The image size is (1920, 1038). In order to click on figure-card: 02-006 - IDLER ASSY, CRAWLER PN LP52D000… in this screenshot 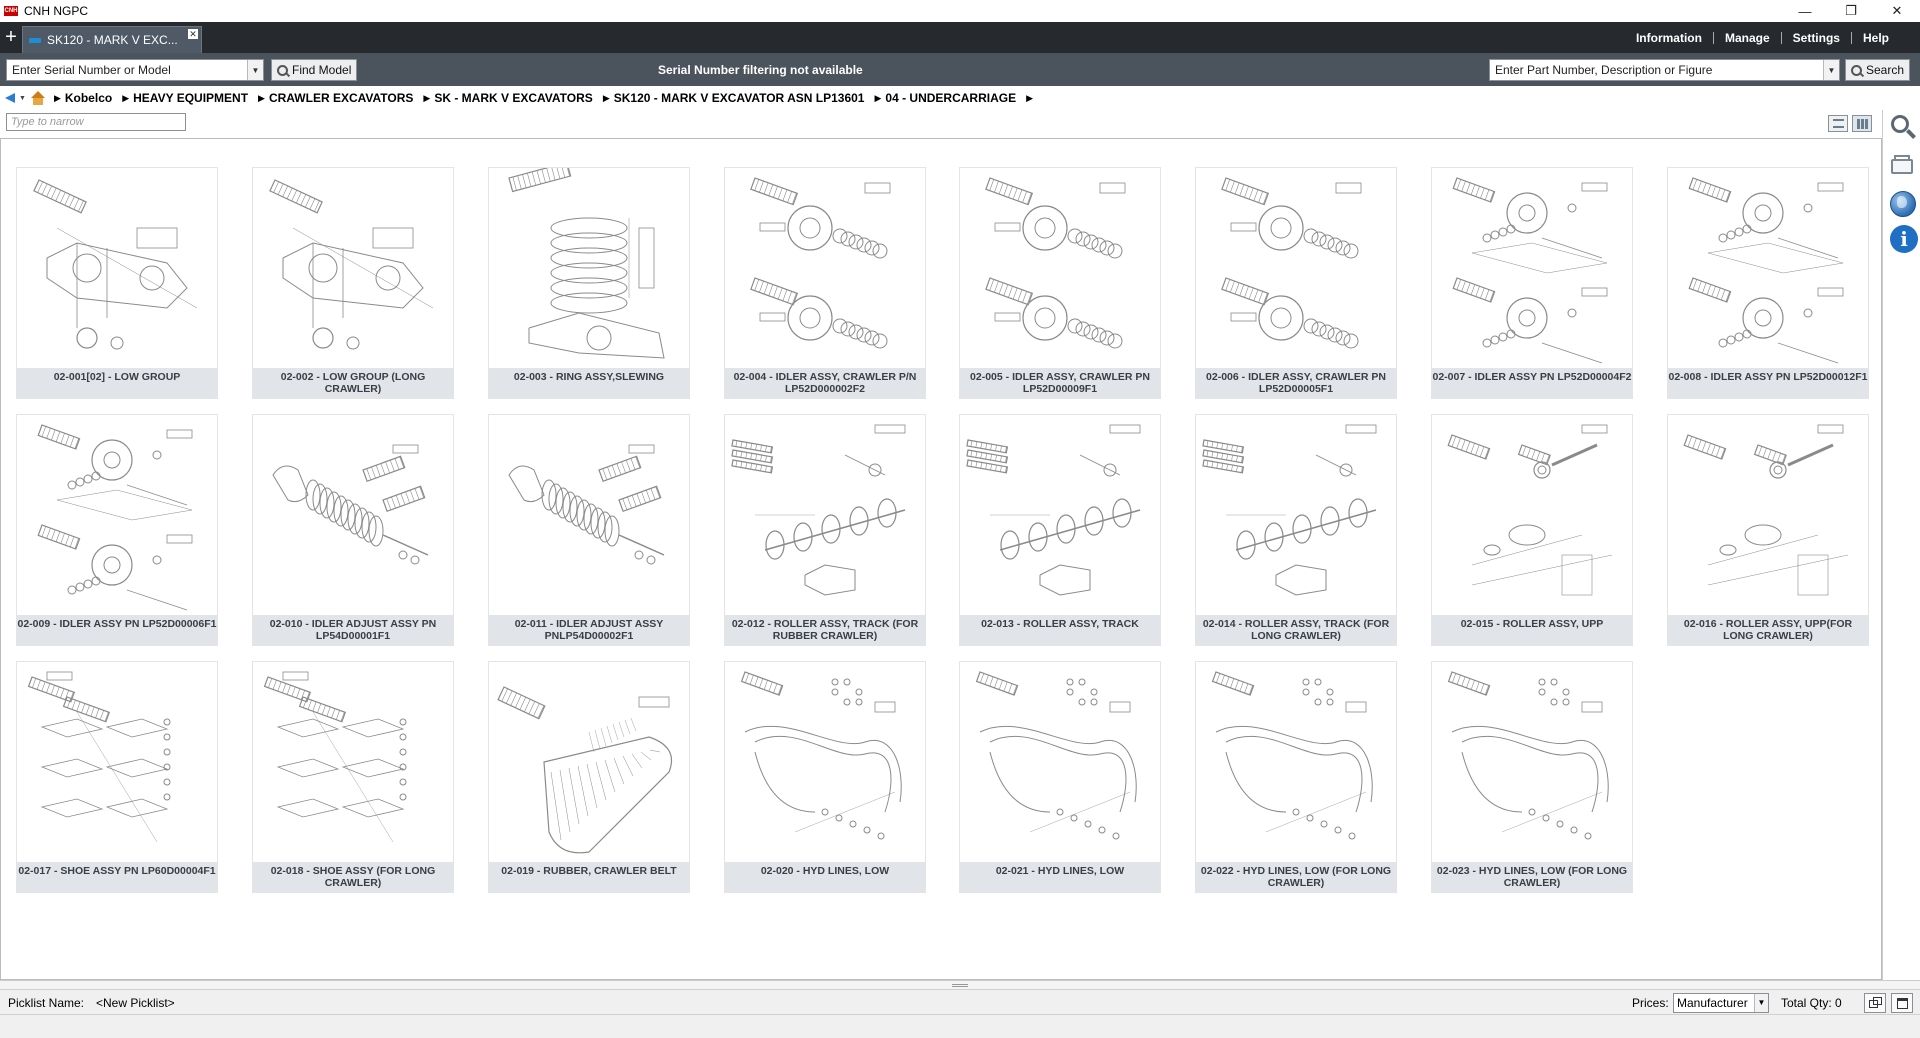, I will do `click(1296, 283)`.